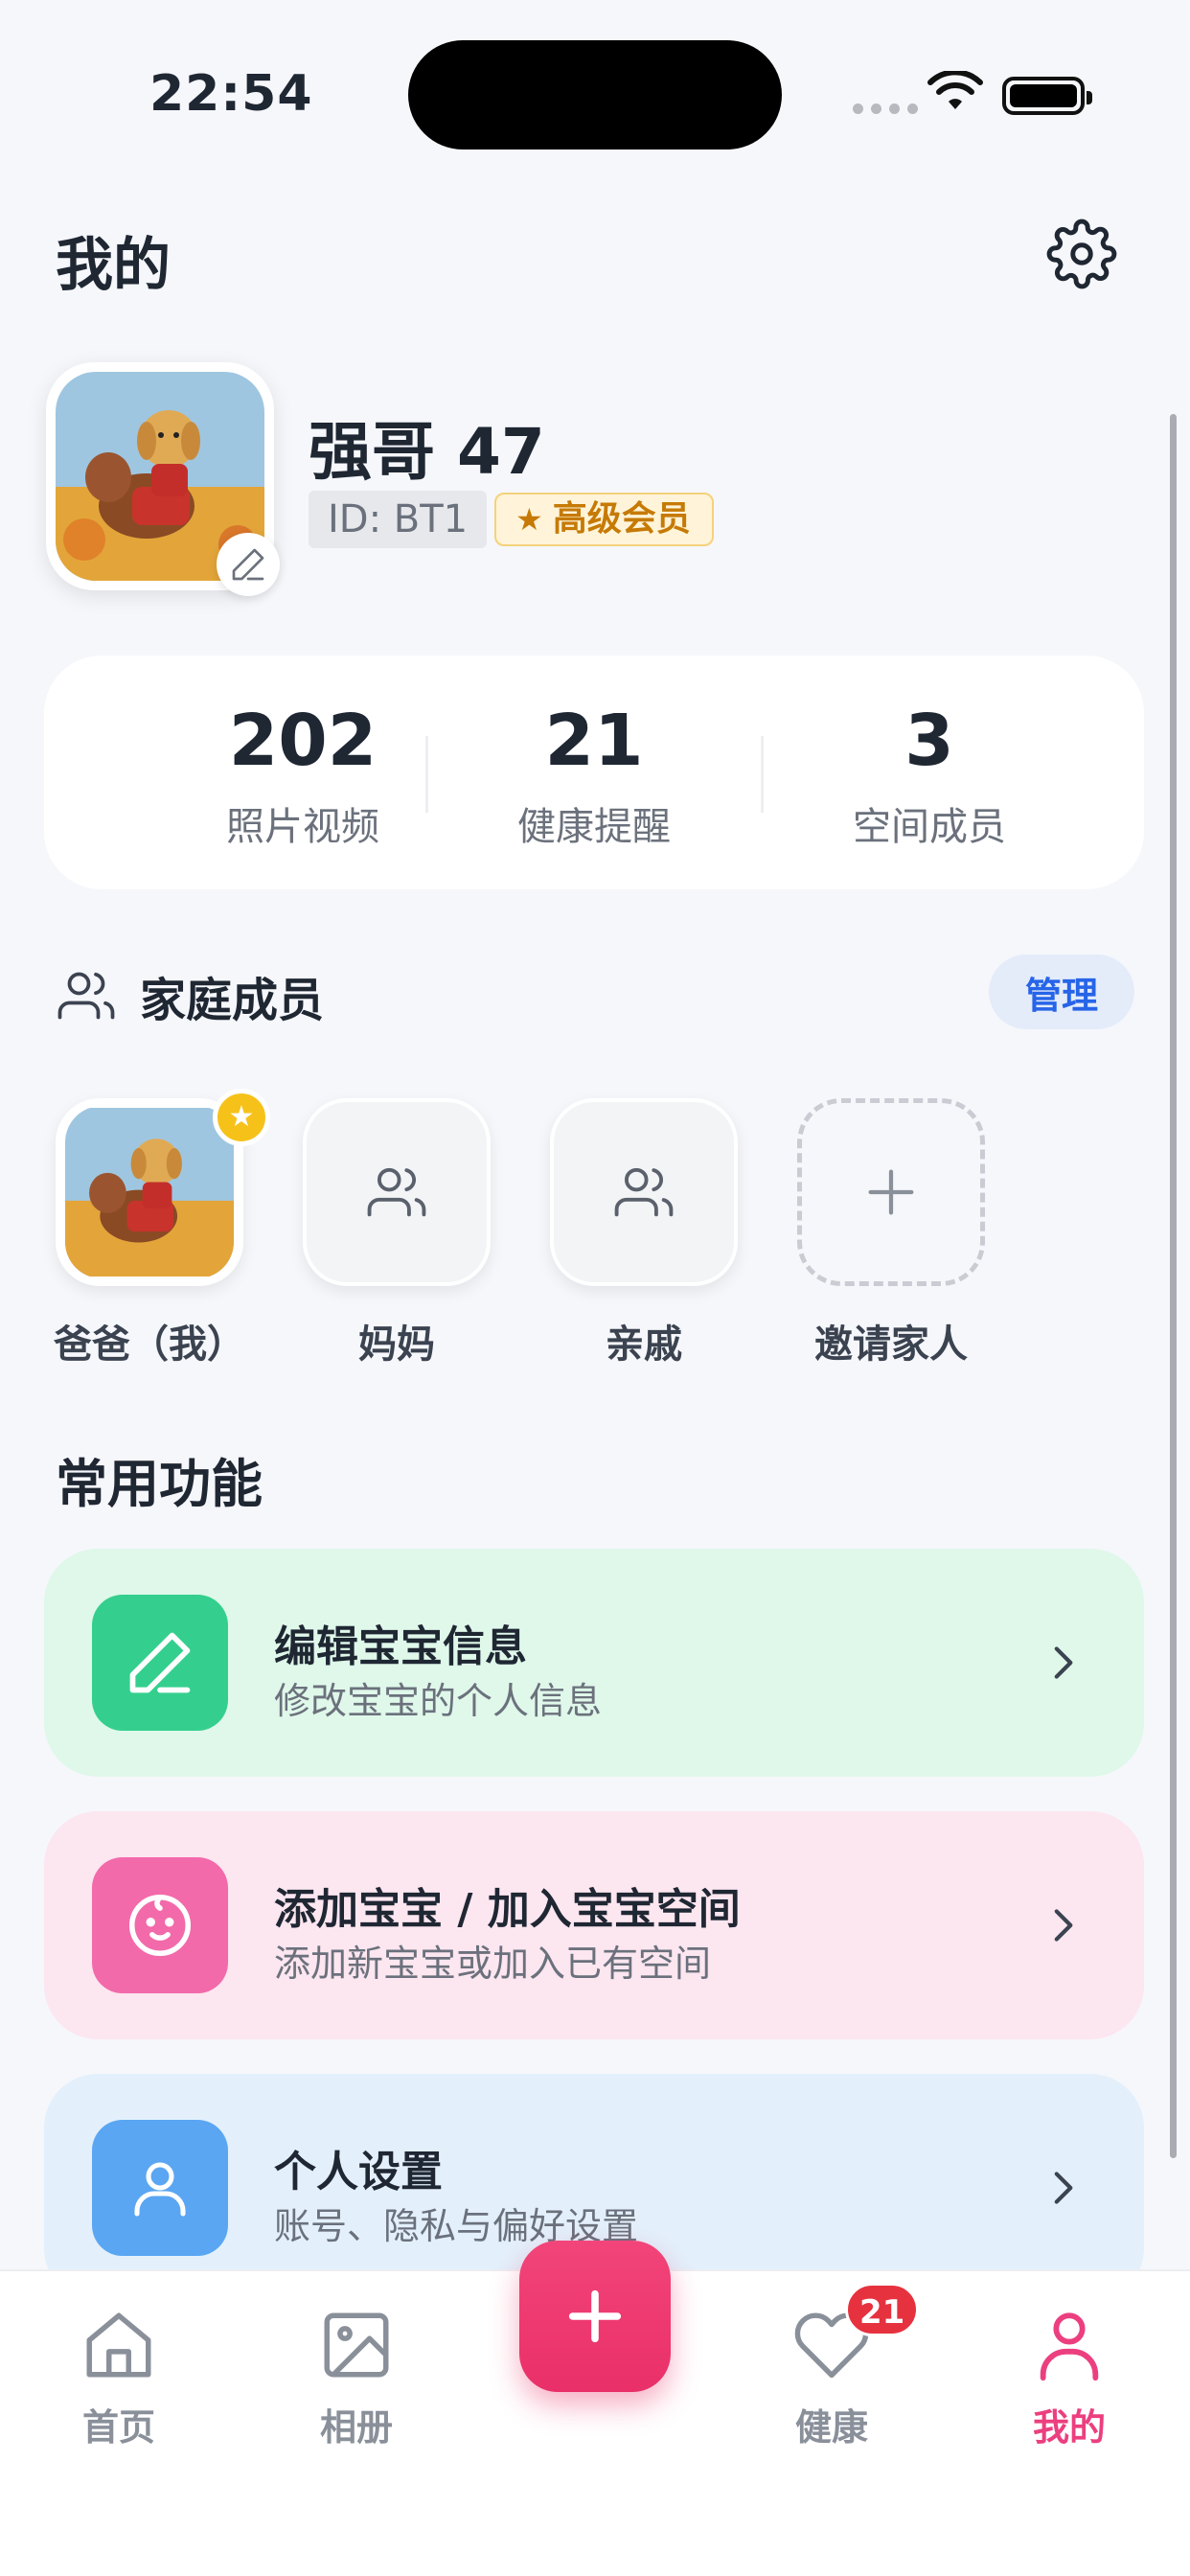  I want to click on invite-family-button: 邀请家人, so click(891, 1233).